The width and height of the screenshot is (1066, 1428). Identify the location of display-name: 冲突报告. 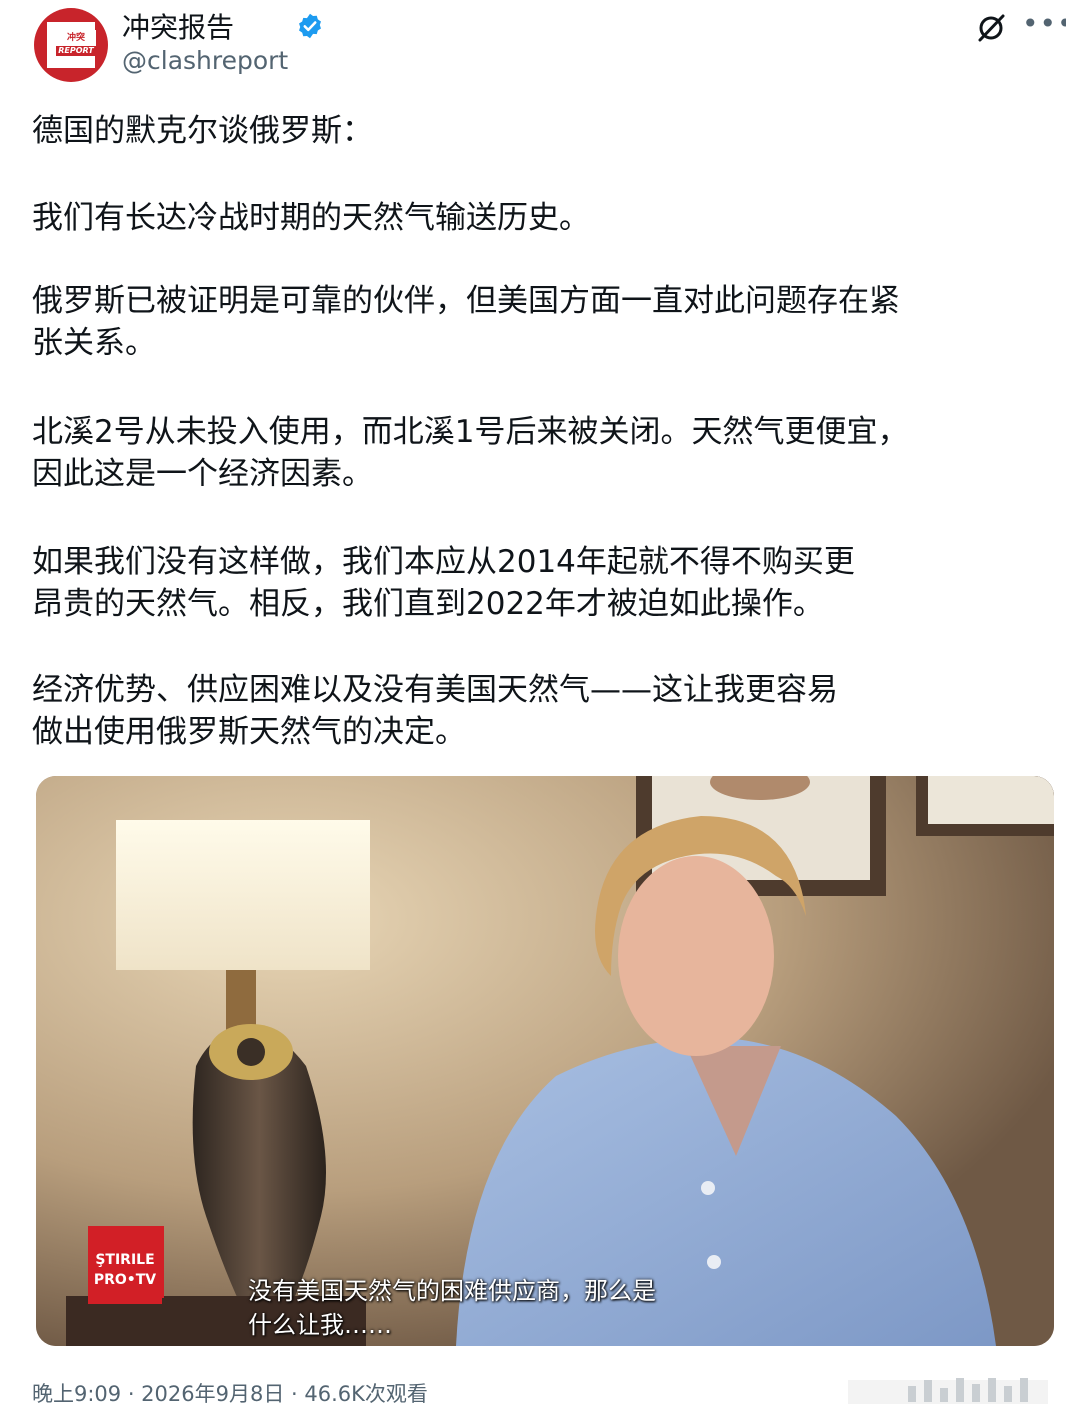
(178, 26).